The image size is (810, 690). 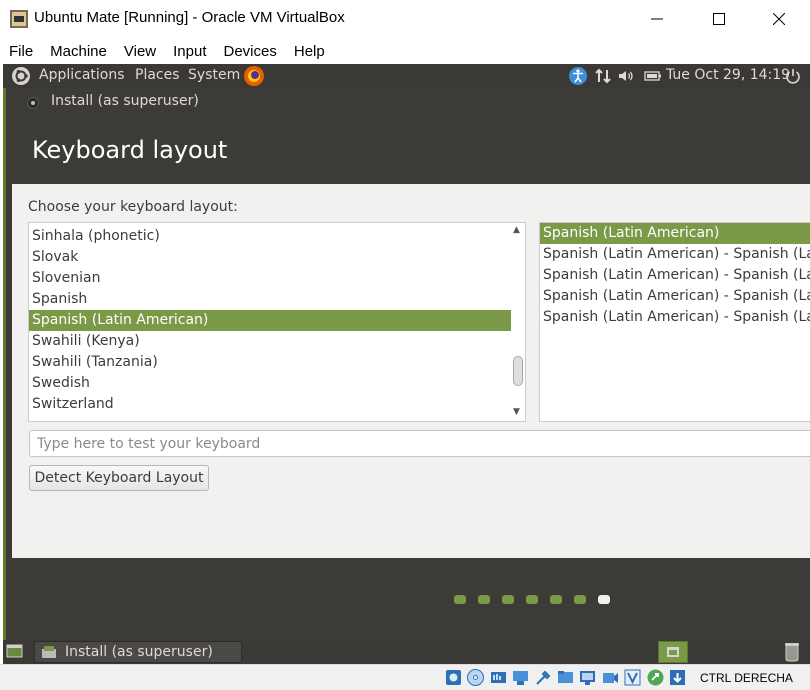 I want to click on bottom-panel: Install (as superuser), so click(x=406, y=652).